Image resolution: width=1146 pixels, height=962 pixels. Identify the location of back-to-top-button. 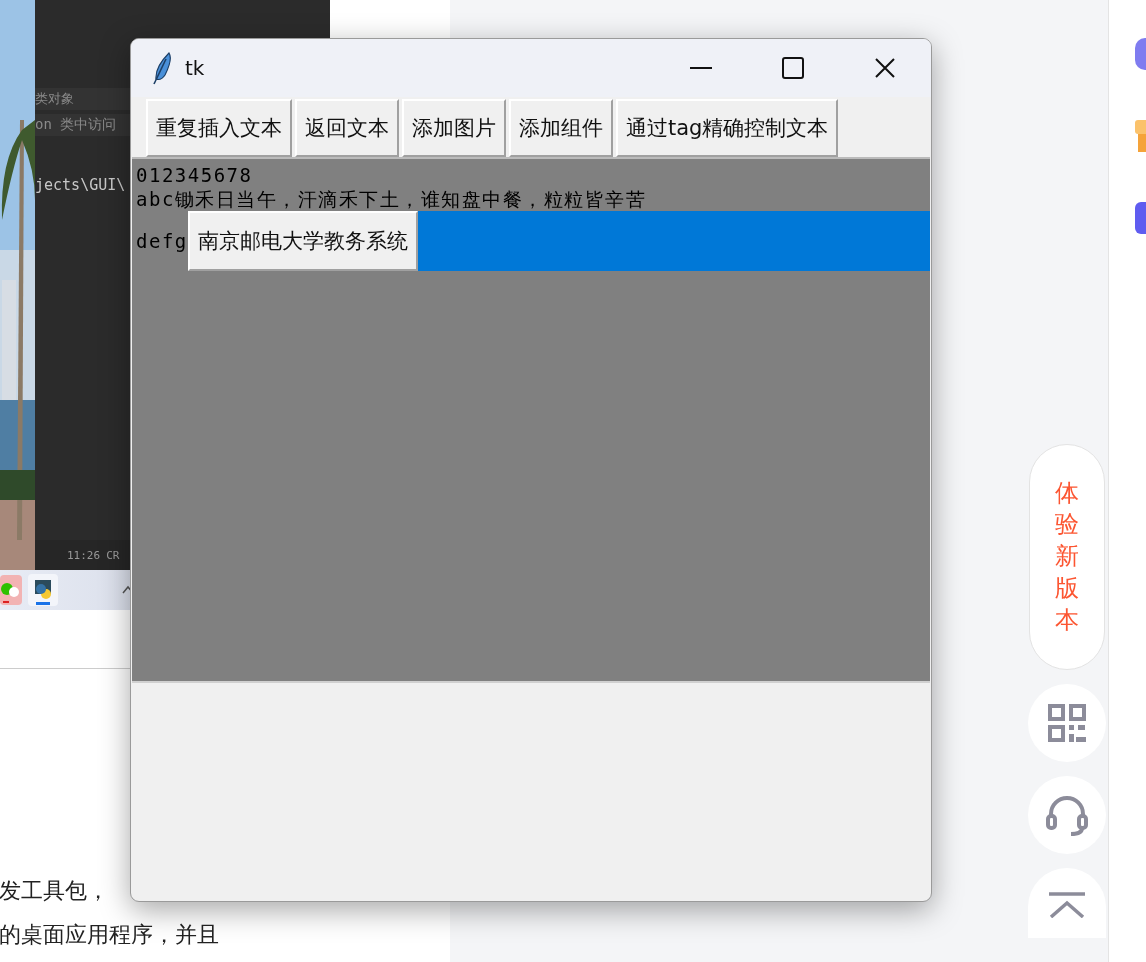
(1067, 903).